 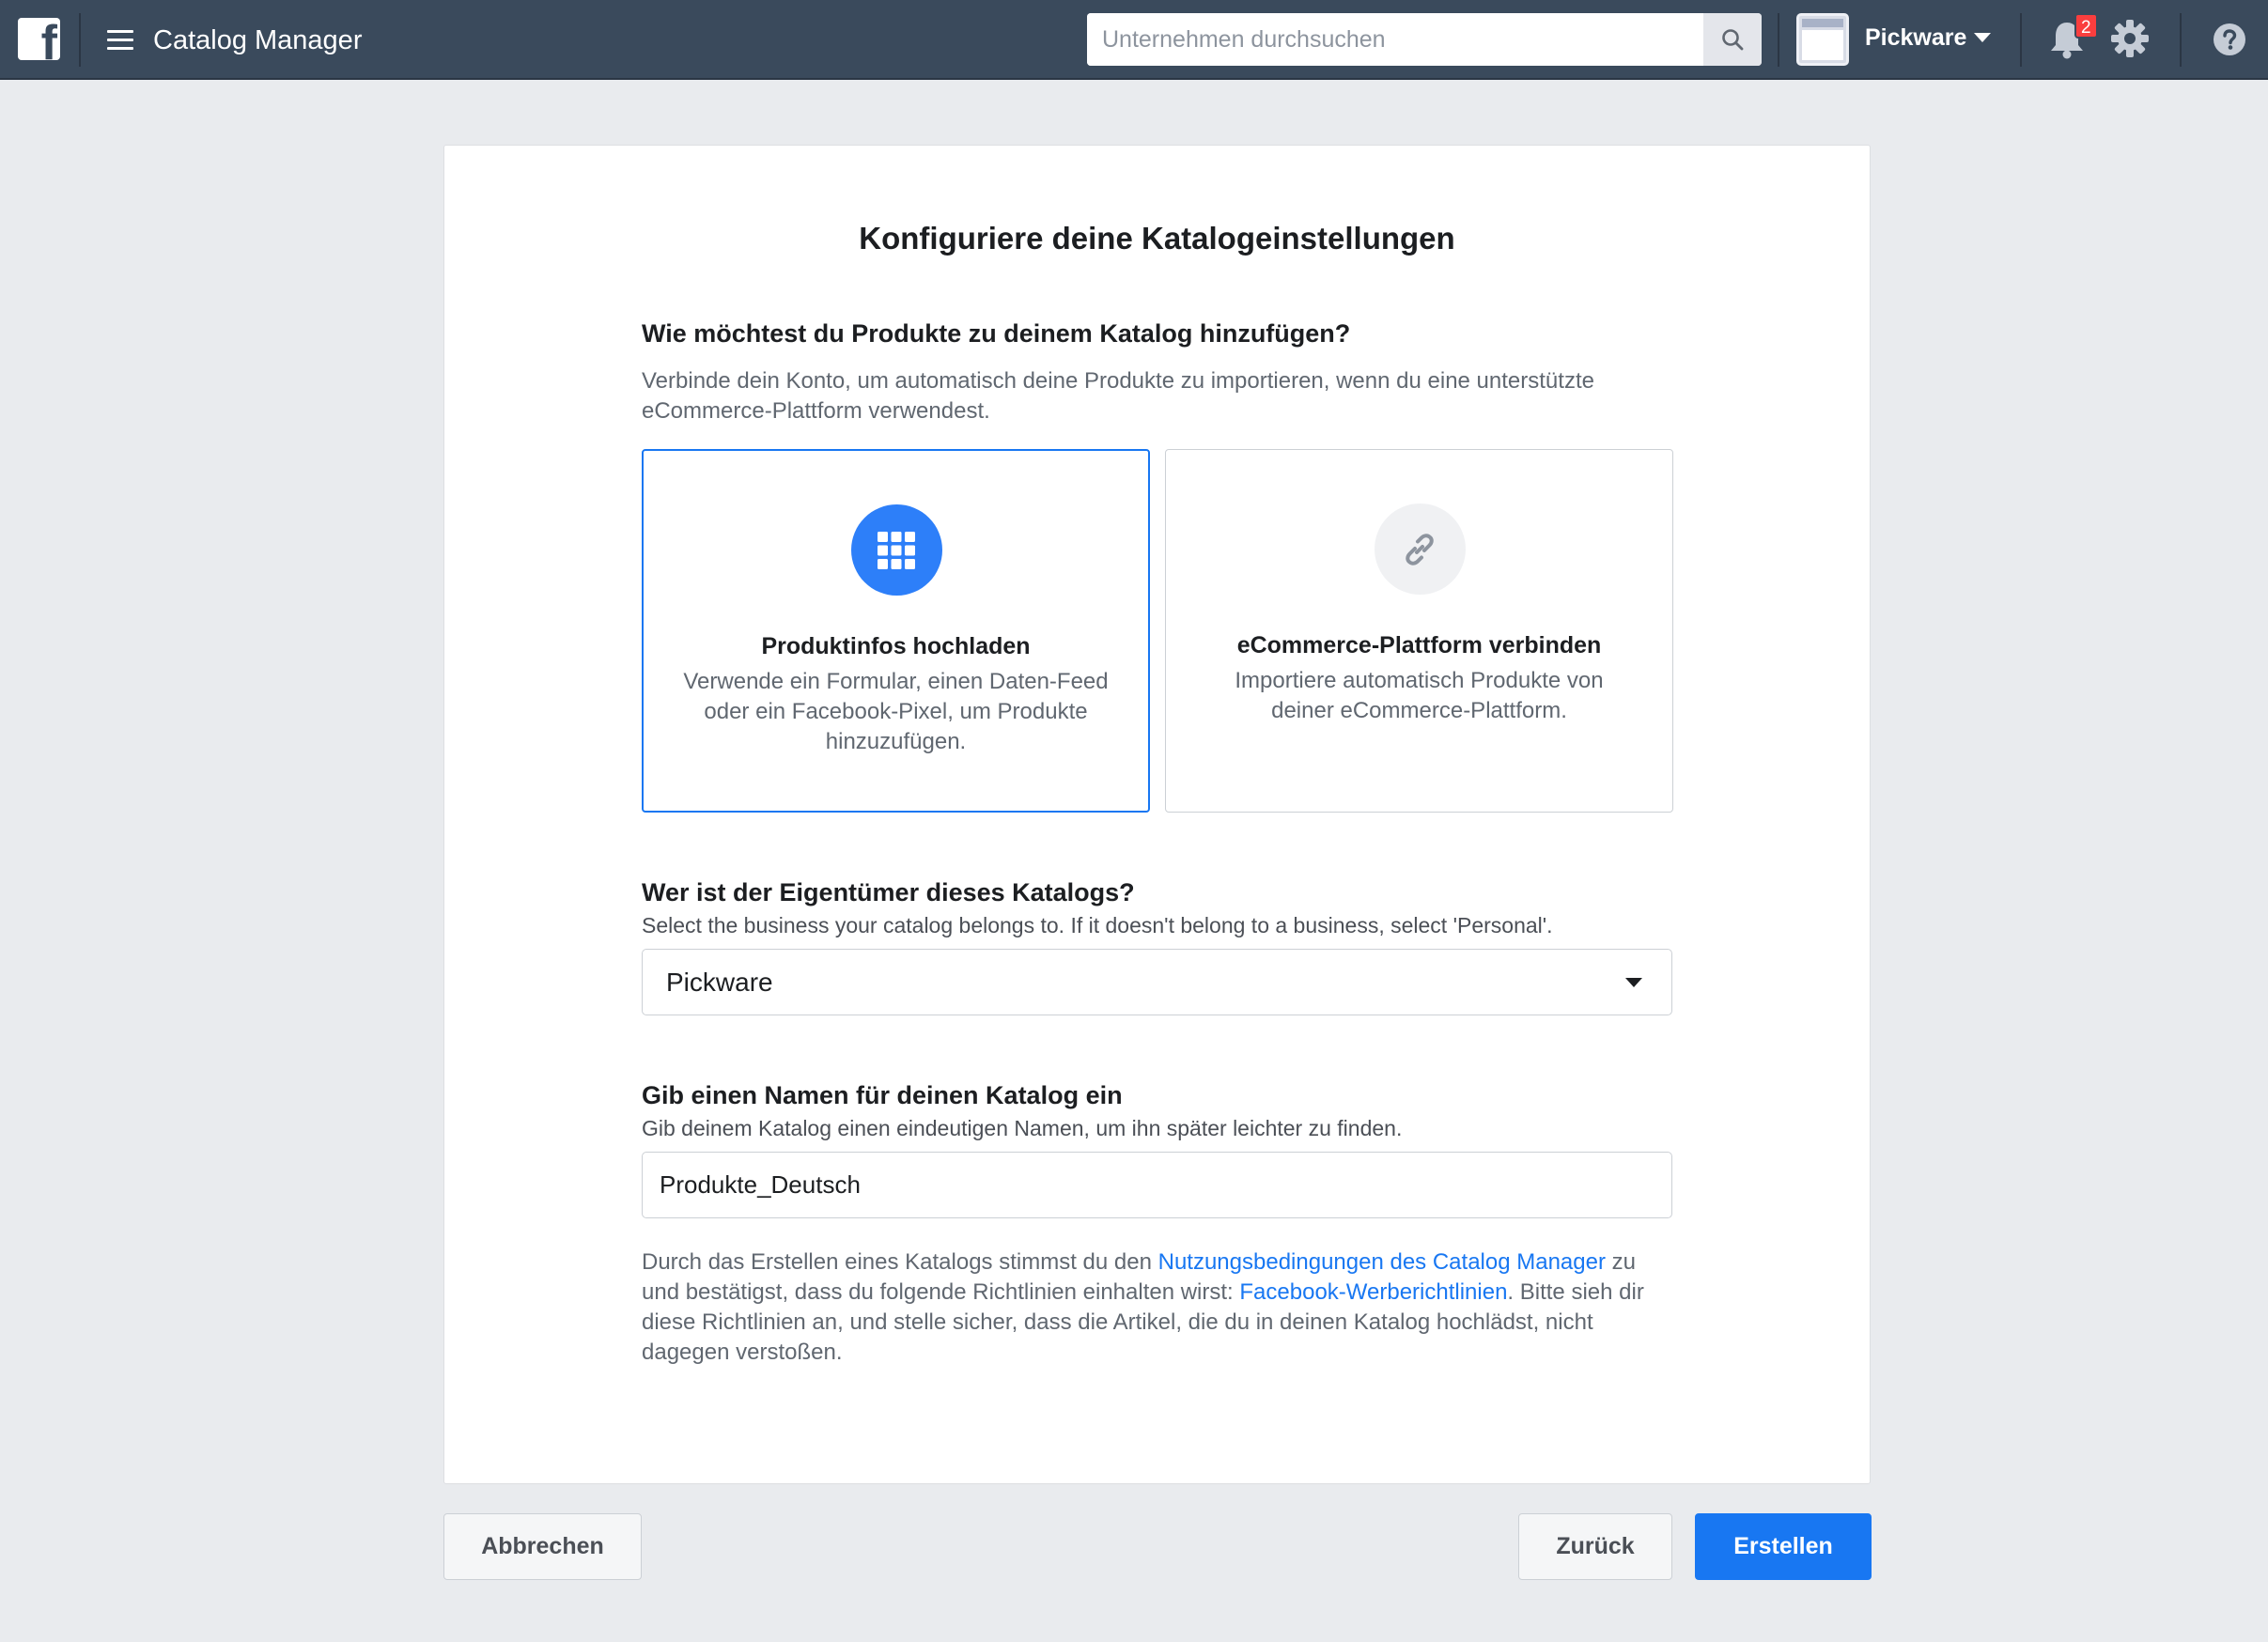 I want to click on option-title: eCommerce-Plattform verbinden, so click(x=1419, y=645).